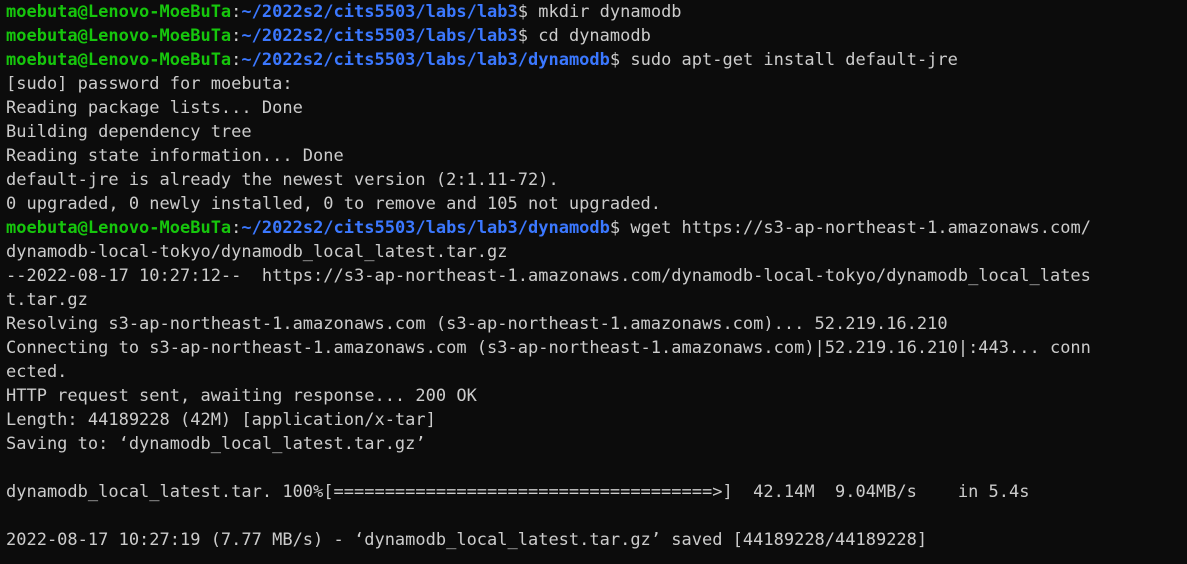 The height and width of the screenshot is (564, 1187). What do you see at coordinates (37, 372) in the screenshot?
I see `output-line: ected.` at bounding box center [37, 372].